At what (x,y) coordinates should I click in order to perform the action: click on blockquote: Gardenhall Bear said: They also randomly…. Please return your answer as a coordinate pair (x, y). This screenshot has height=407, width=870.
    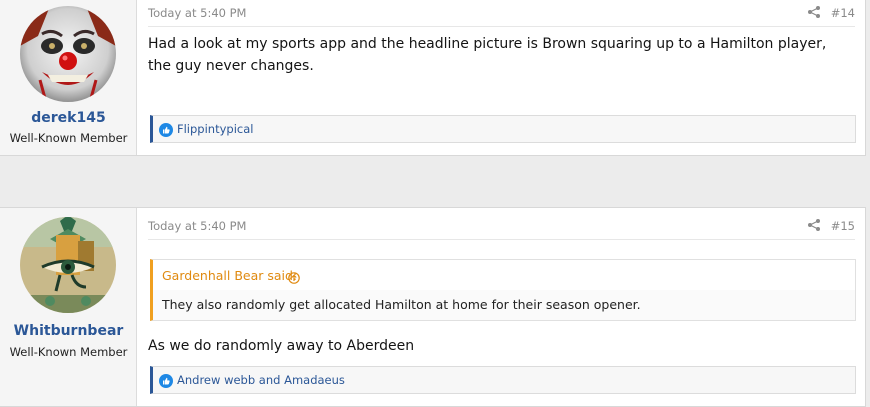
    Looking at the image, I should click on (503, 290).